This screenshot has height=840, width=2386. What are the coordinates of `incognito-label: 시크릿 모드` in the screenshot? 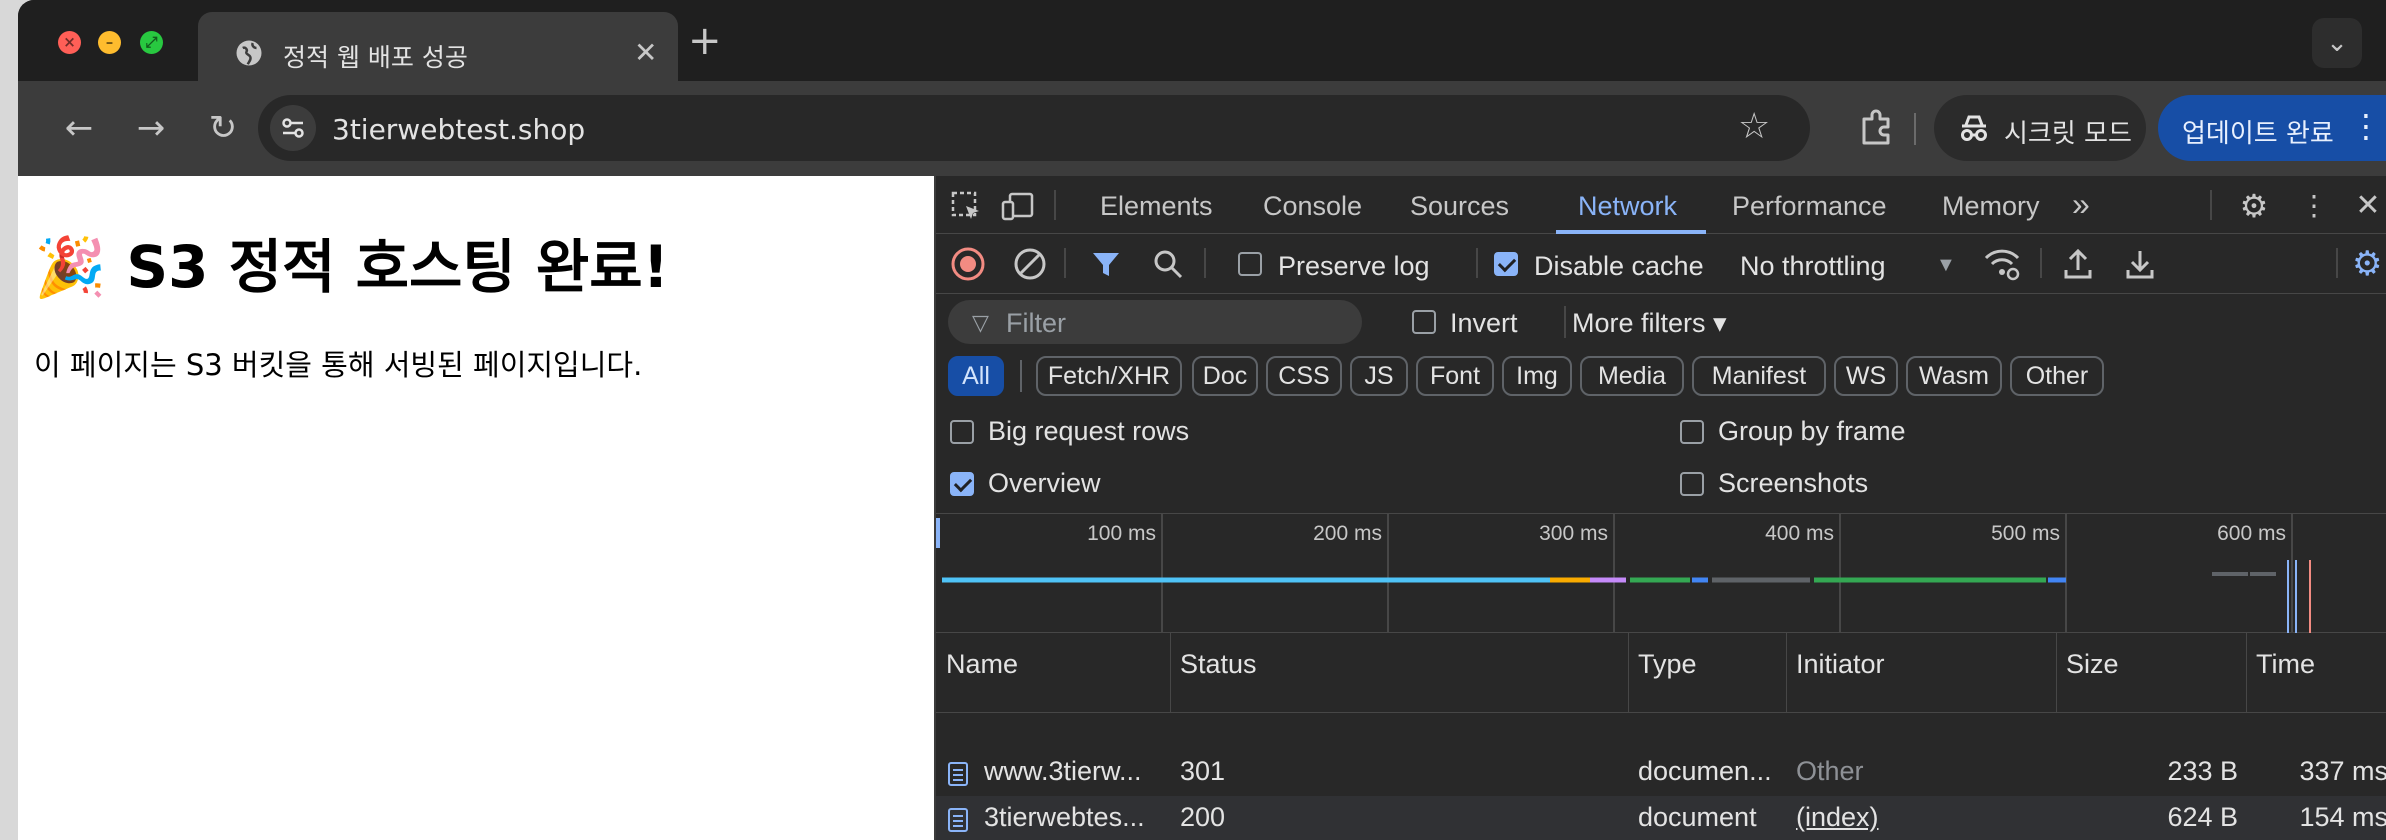 It's located at (2068, 134).